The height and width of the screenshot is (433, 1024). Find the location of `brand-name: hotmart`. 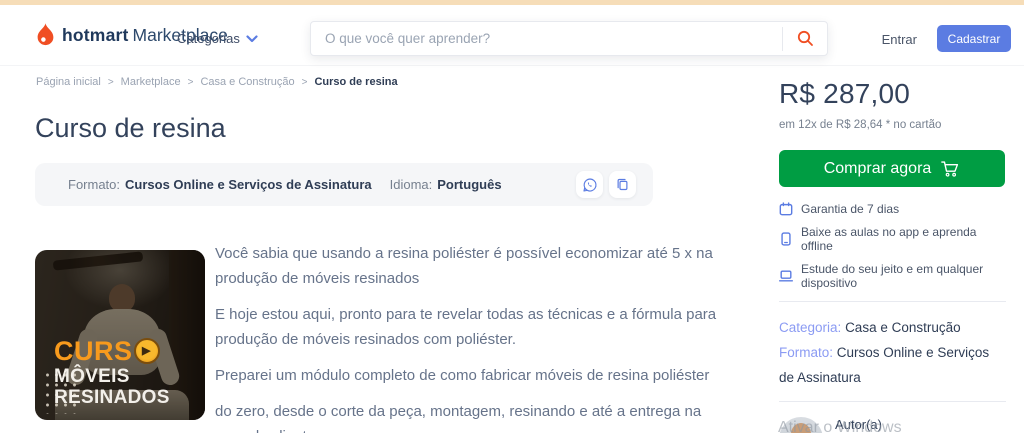

brand-name: hotmart is located at coordinates (95, 34).